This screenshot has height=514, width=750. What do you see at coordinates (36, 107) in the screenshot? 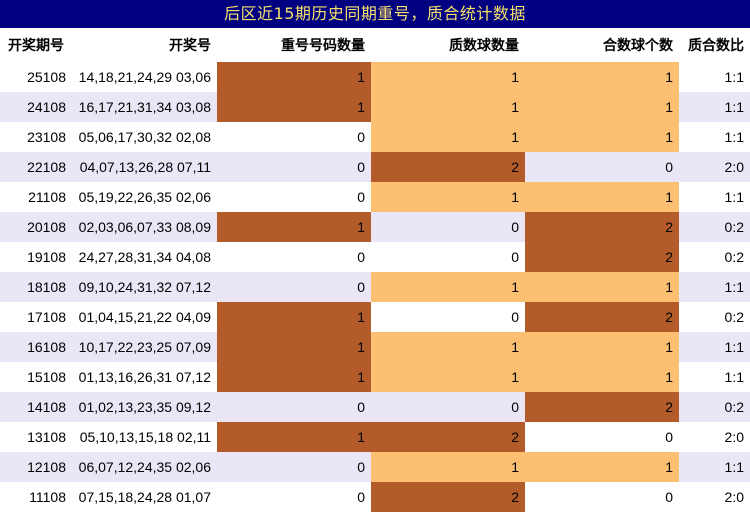
I see `cell-issue: 24108` at bounding box center [36, 107].